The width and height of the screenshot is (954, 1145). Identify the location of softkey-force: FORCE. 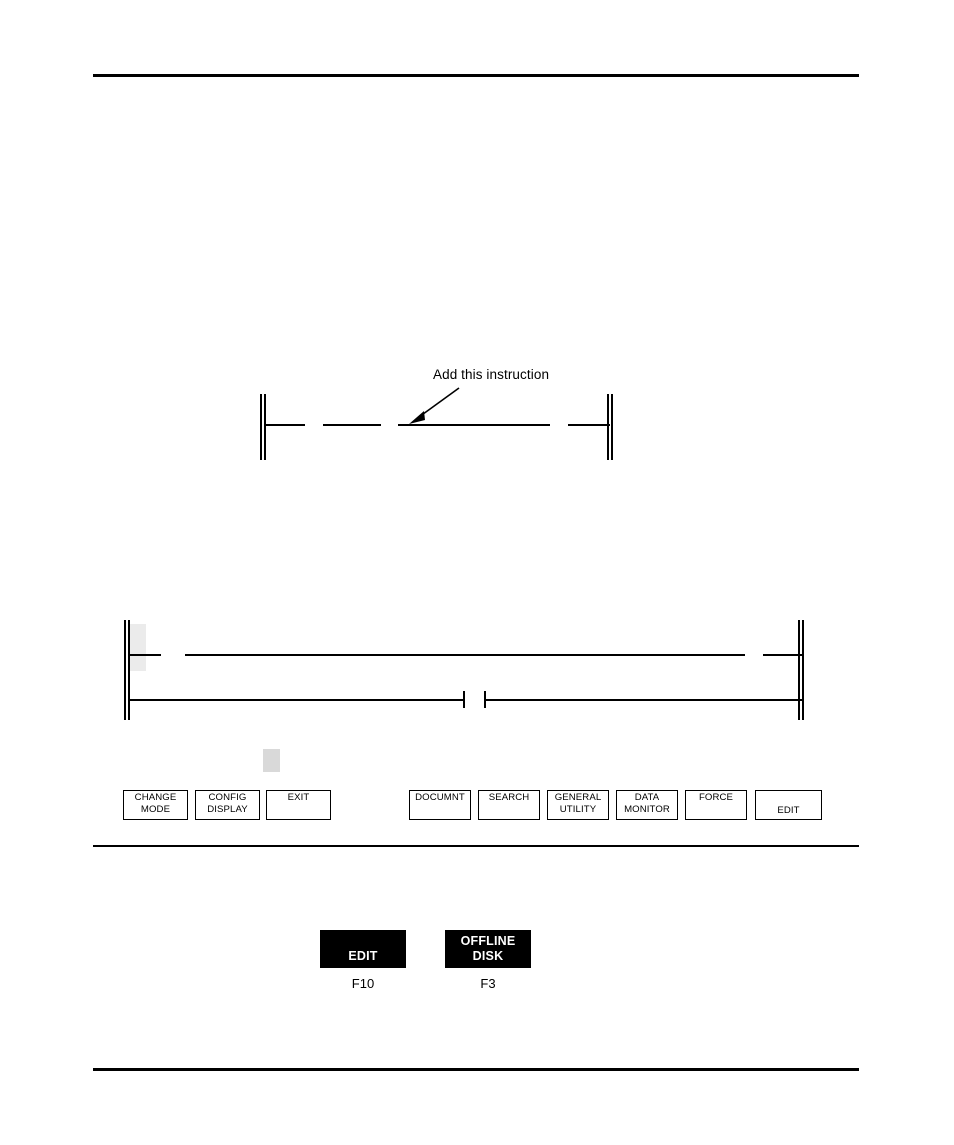
(716, 805).